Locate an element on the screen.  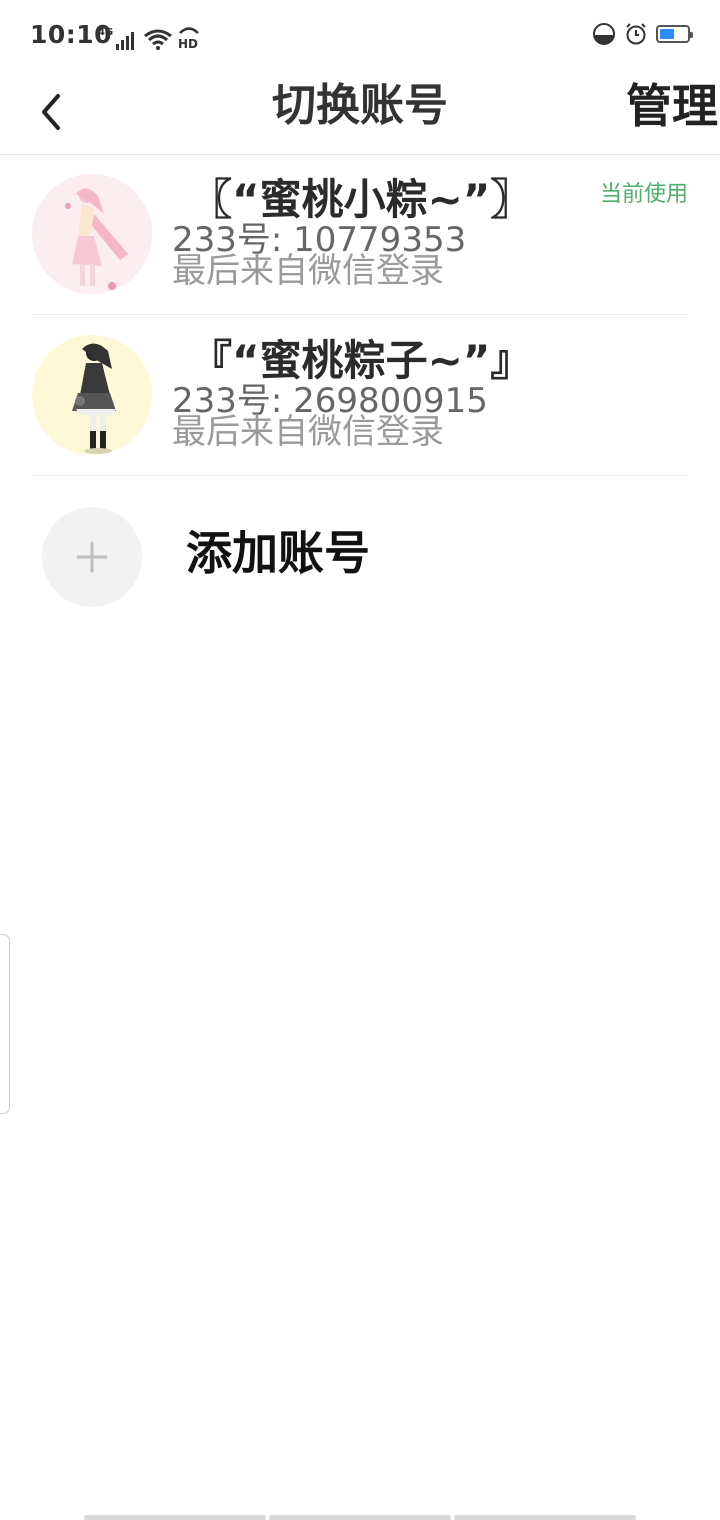
wifi-icon is located at coordinates (158, 39).